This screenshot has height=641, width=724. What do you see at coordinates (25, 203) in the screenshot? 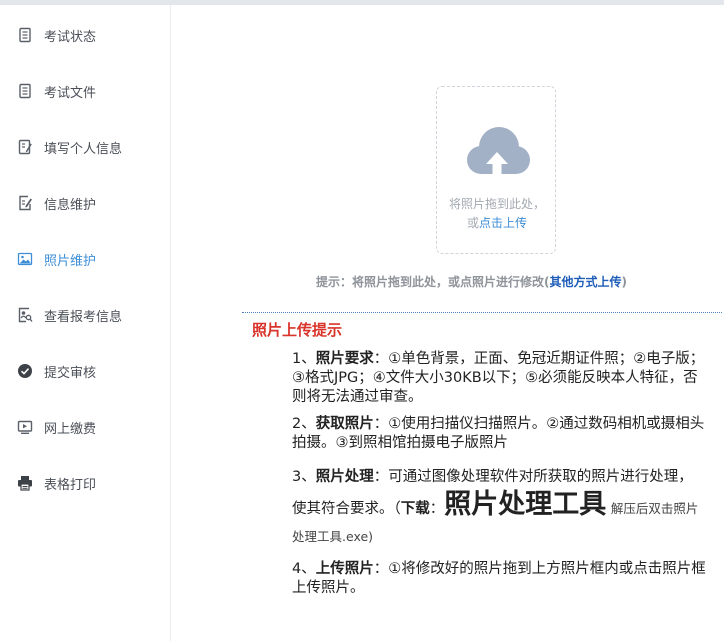
I see `edit-document-icon` at bounding box center [25, 203].